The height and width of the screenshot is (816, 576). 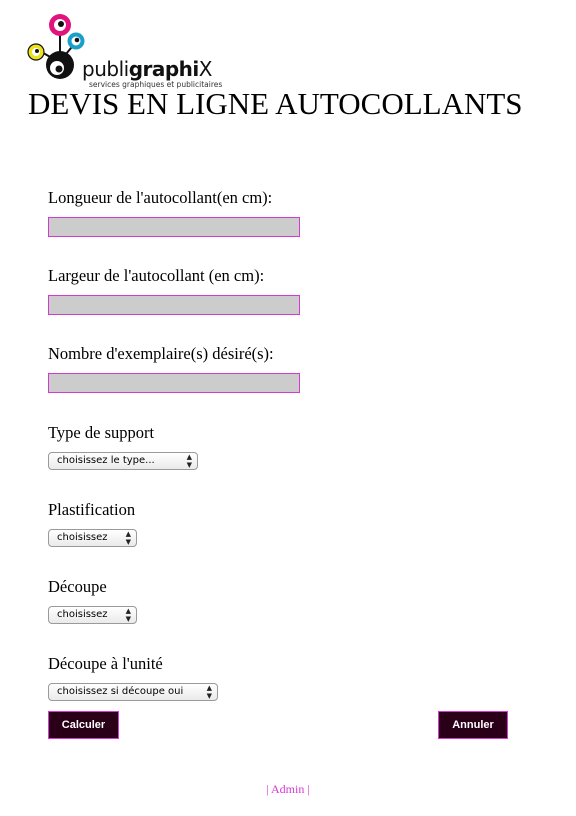 I want to click on nombre-input, so click(x=174, y=383).